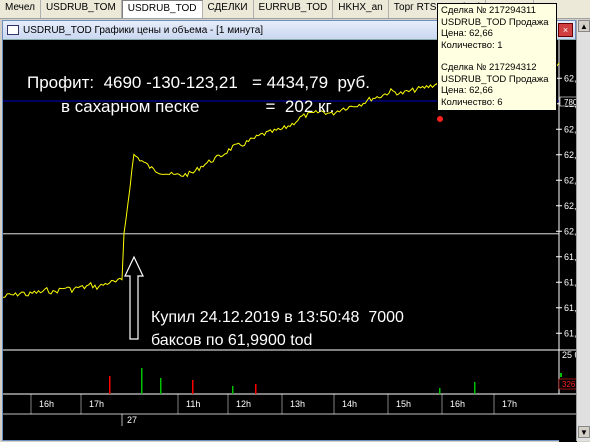 This screenshot has width=590, height=442. I want to click on deal2-line: USDRUB_TOD Продажа, so click(495, 79).